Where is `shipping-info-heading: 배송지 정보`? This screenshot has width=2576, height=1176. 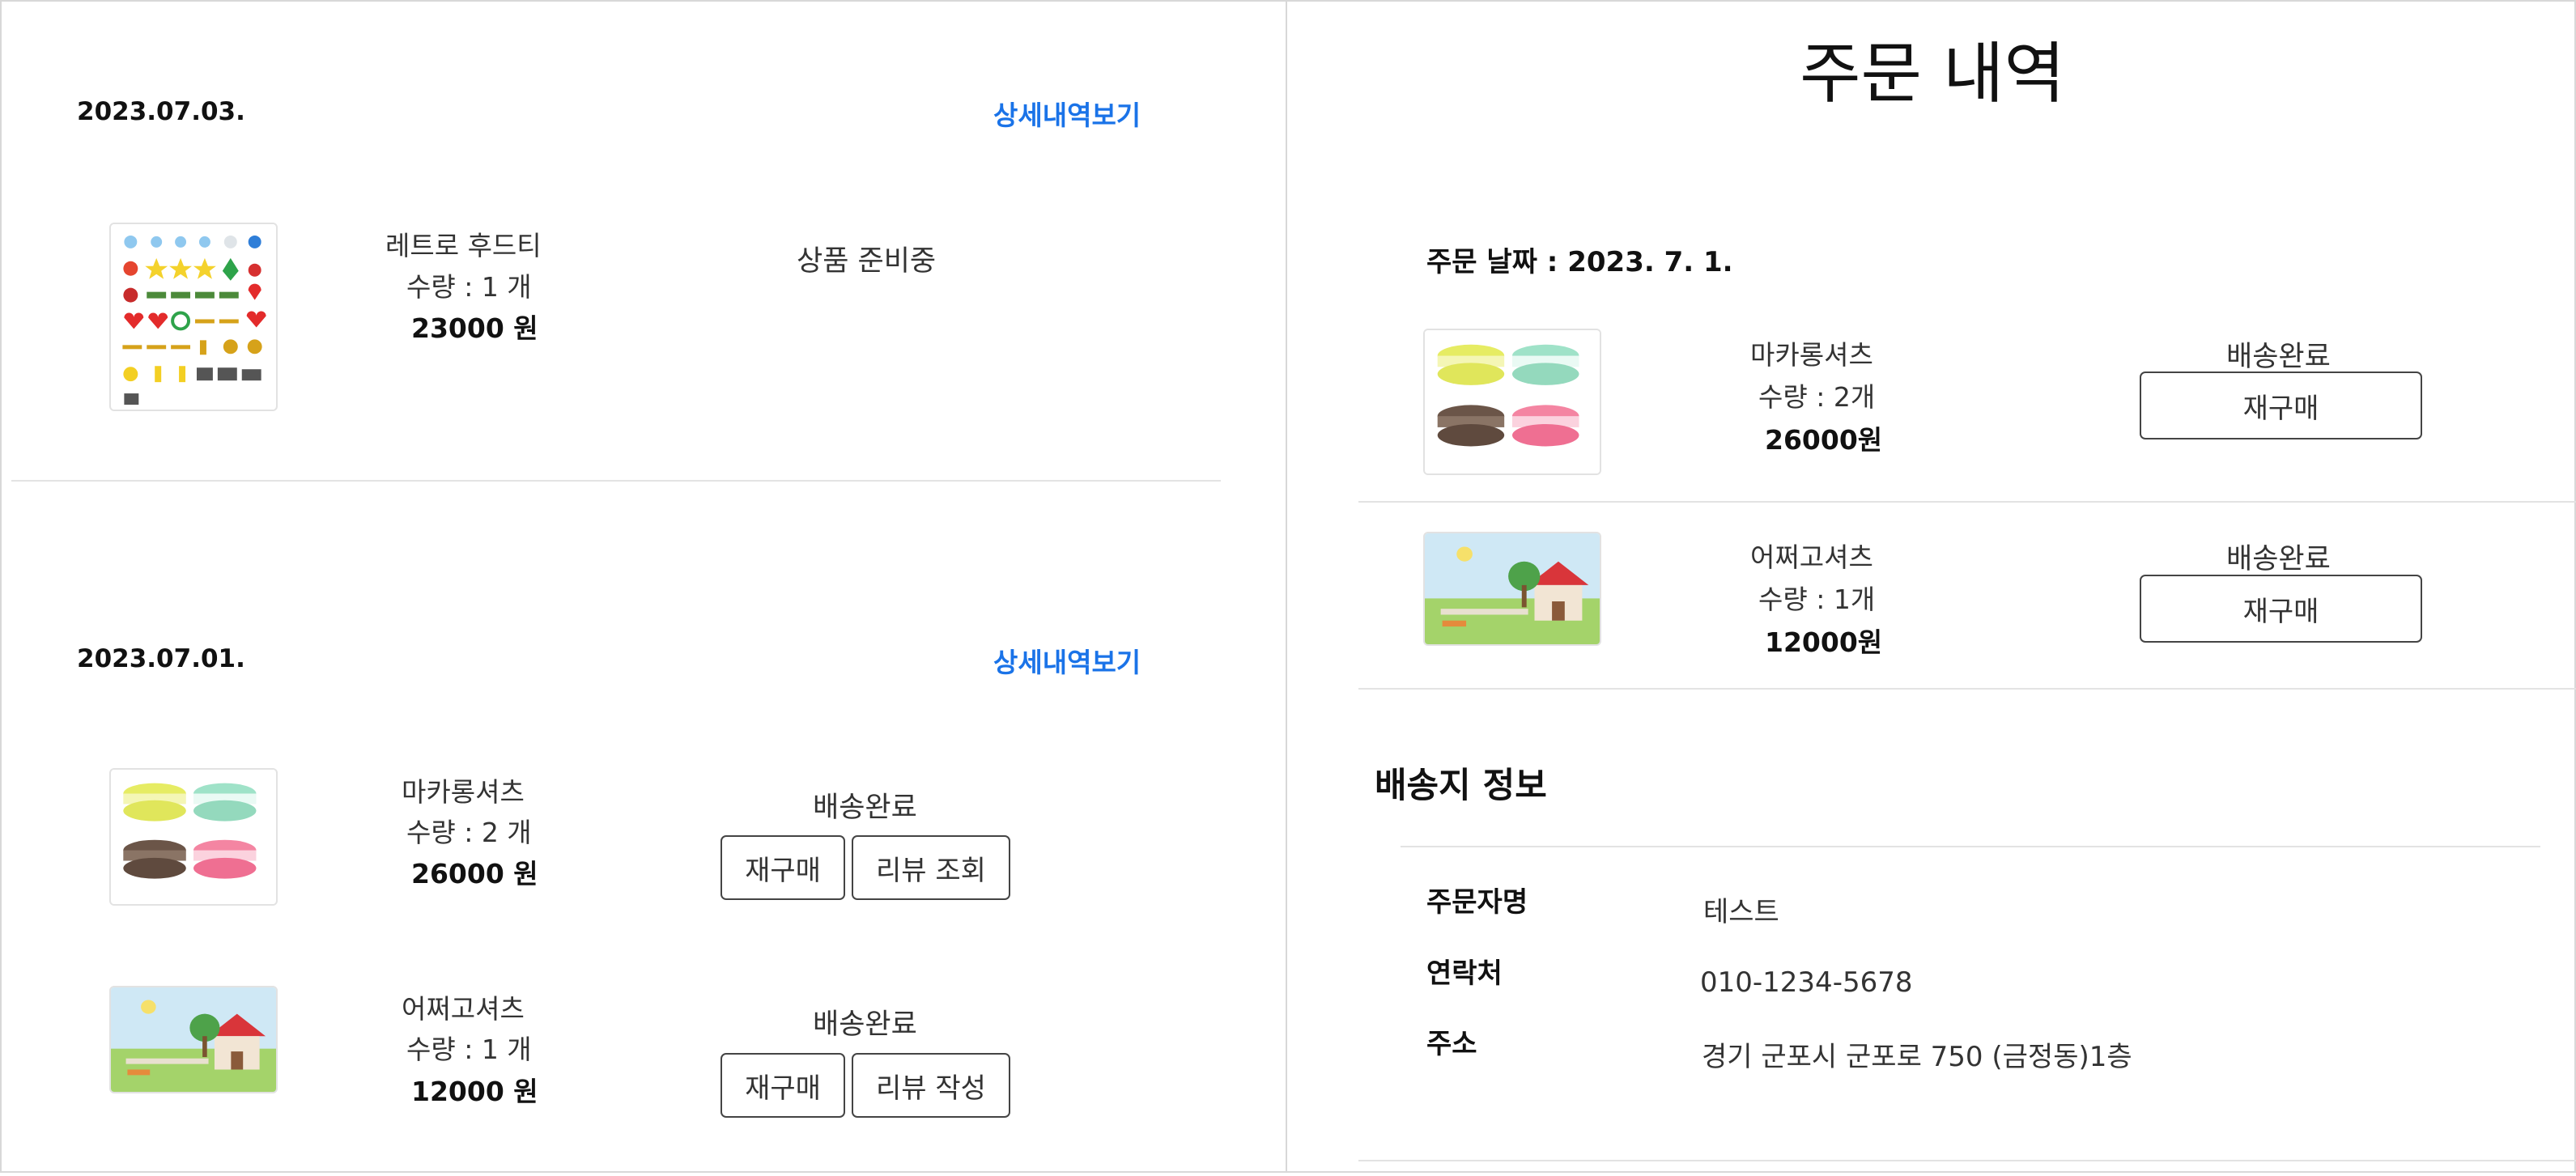 shipping-info-heading: 배송지 정보 is located at coordinates (1461, 786).